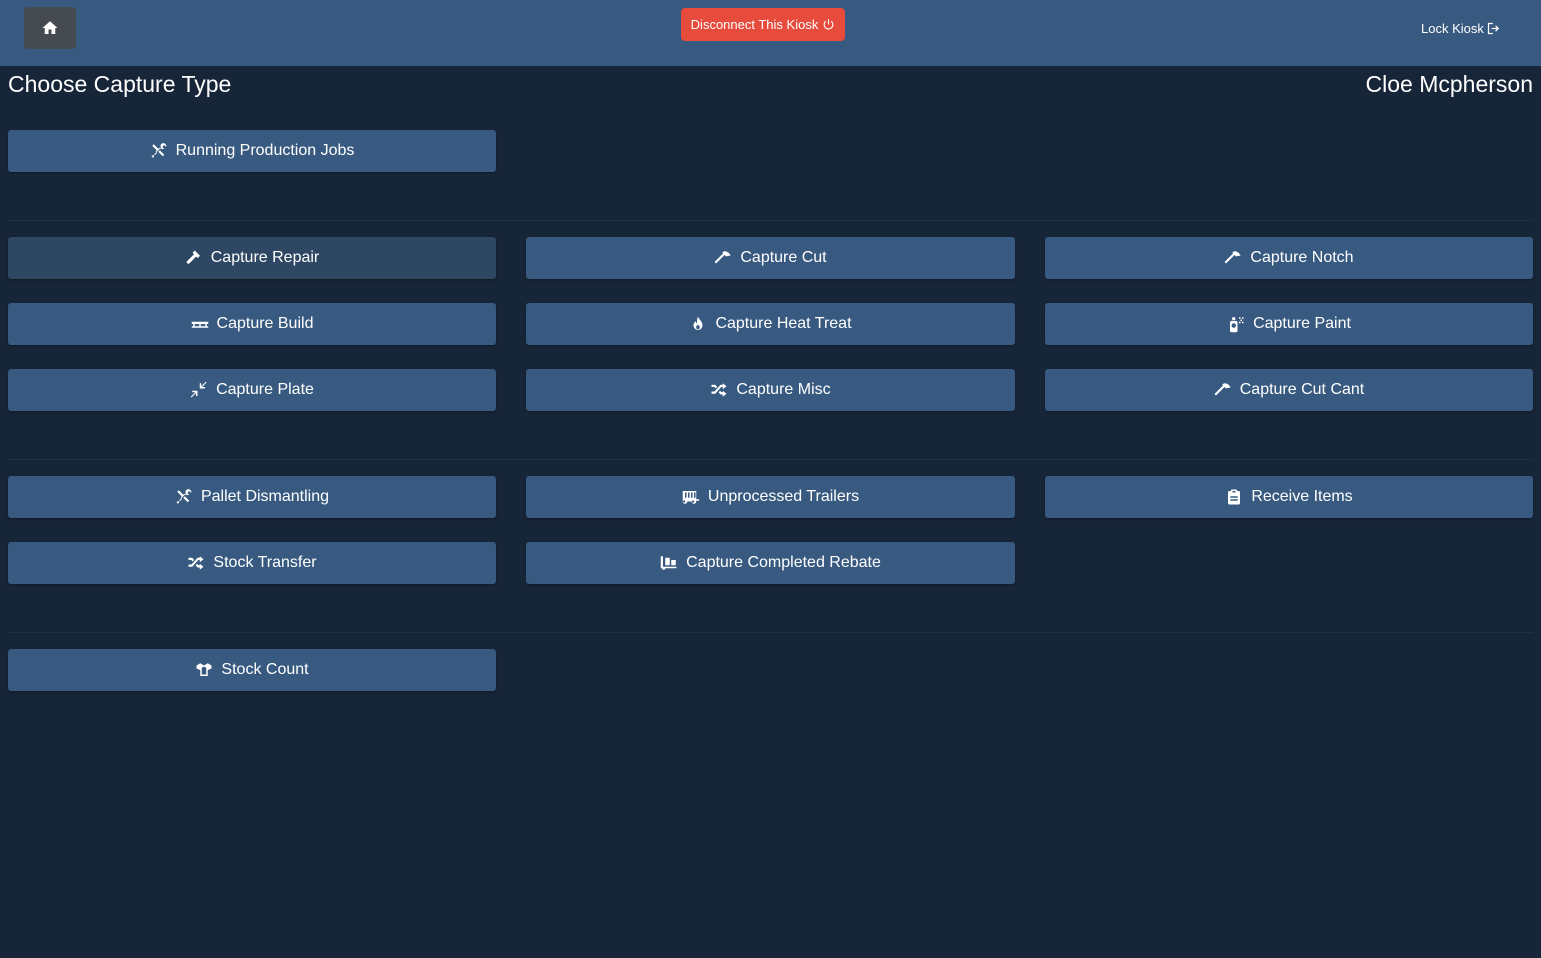  I want to click on capture-repair-button: Capture Repair, so click(252, 258).